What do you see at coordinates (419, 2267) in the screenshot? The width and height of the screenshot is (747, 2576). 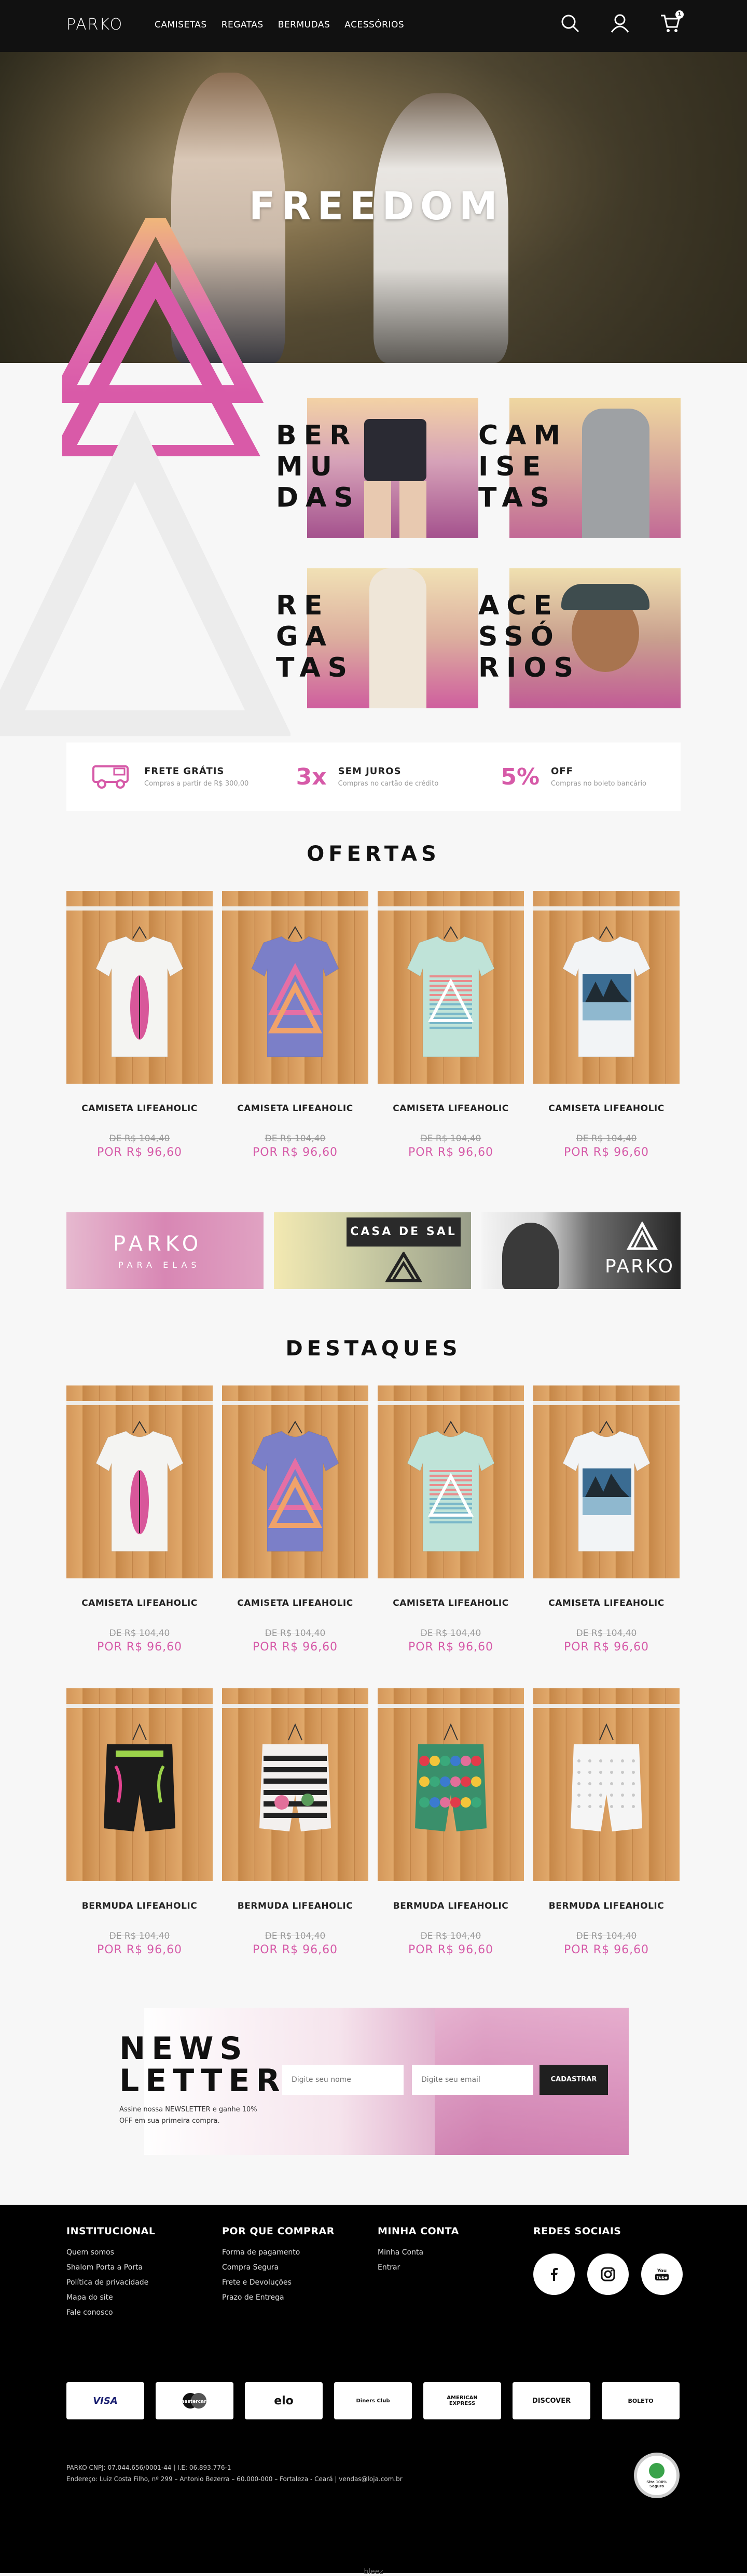 I see `footer-link: Entrar` at bounding box center [419, 2267].